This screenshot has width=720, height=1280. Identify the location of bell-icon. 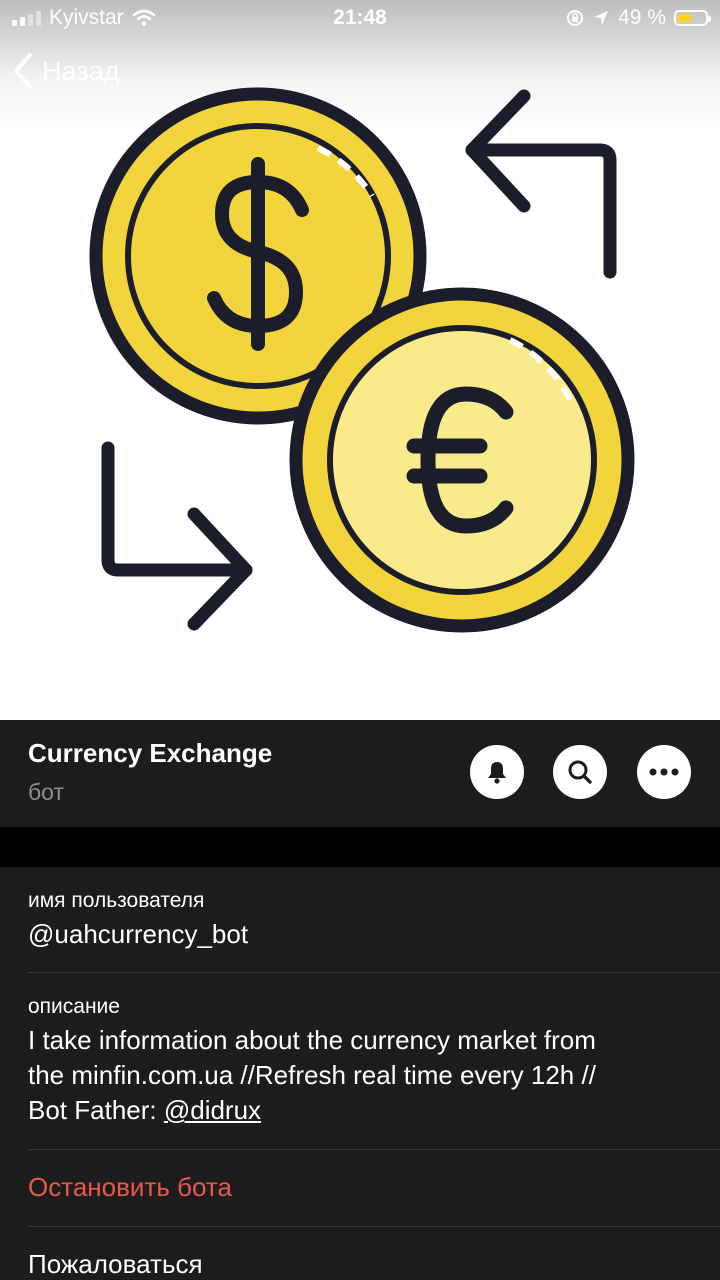
(497, 773).